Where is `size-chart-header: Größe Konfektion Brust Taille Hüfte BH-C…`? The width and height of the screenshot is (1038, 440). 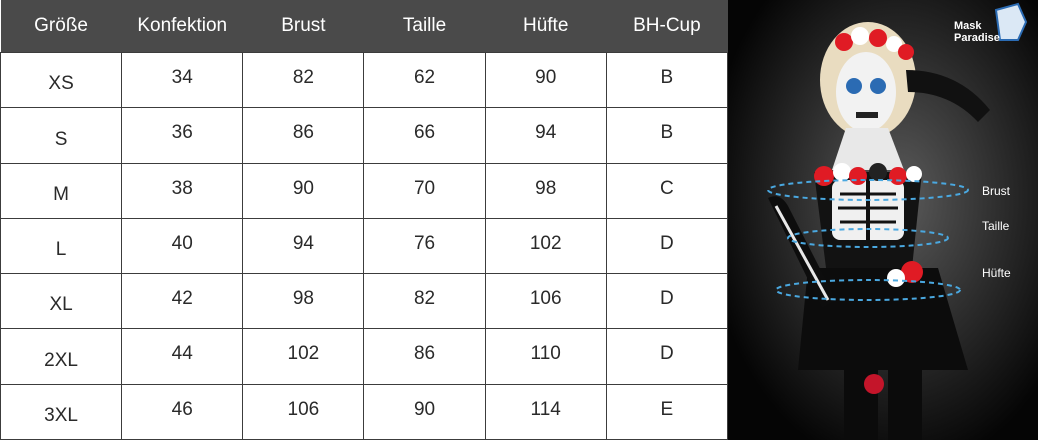 size-chart-header: Größe Konfektion Brust Taille Hüfte BH-C… is located at coordinates (364, 26).